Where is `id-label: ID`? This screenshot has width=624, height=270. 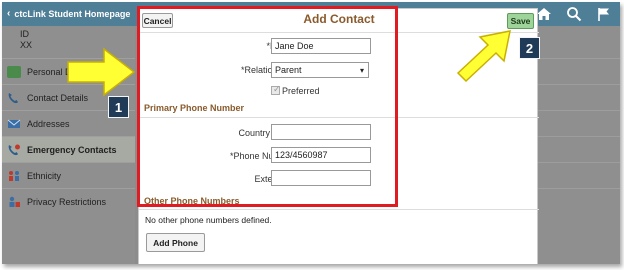
id-label: ID is located at coordinates (24, 34).